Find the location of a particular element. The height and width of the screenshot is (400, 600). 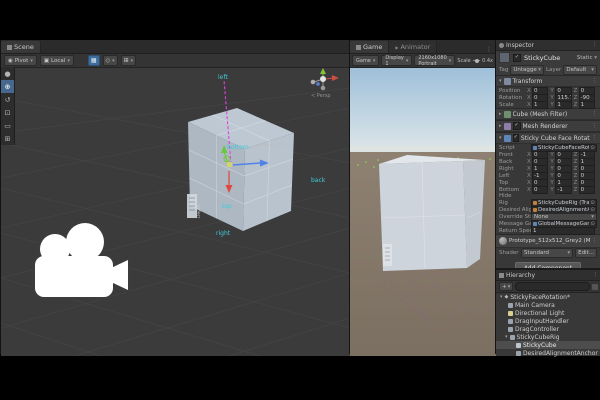

hierarchy-item-desiredalignmentanchor: DesiredAlignmentAnchor is located at coordinates (548, 353).